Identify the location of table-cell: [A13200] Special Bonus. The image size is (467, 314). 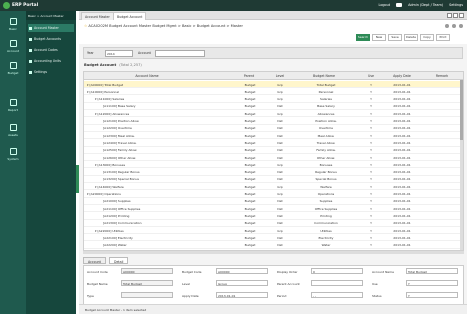
(121, 179).